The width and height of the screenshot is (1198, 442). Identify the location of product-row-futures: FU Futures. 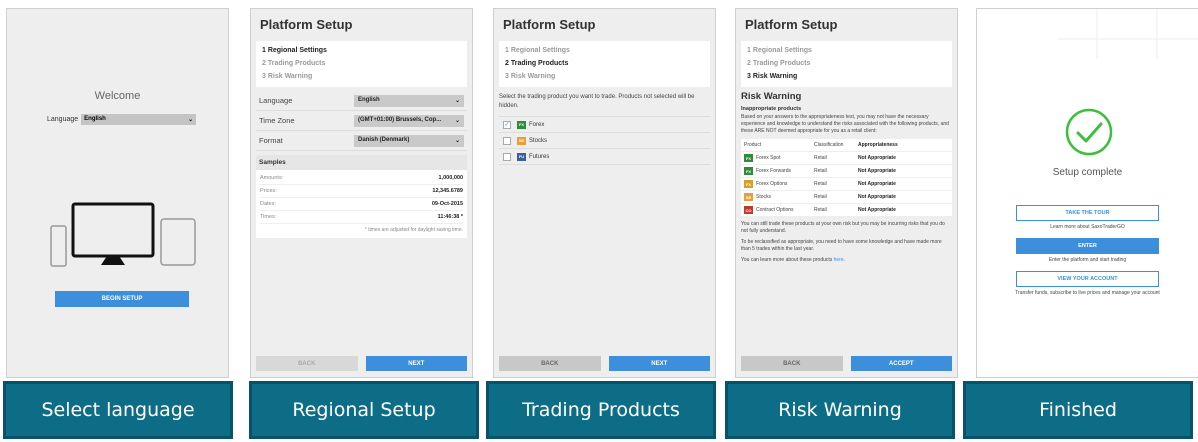
(604, 157).